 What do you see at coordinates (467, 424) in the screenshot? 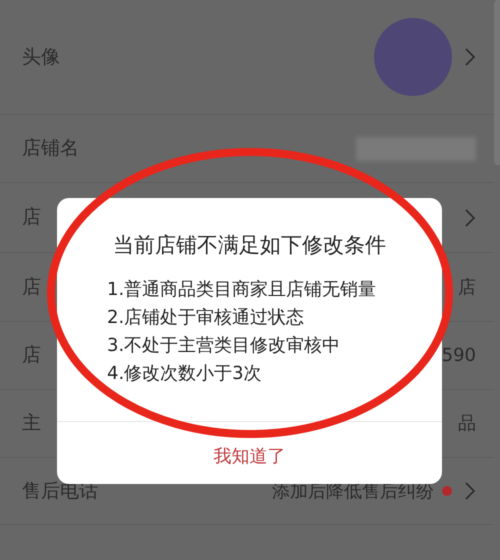
I see `row-value: 品` at bounding box center [467, 424].